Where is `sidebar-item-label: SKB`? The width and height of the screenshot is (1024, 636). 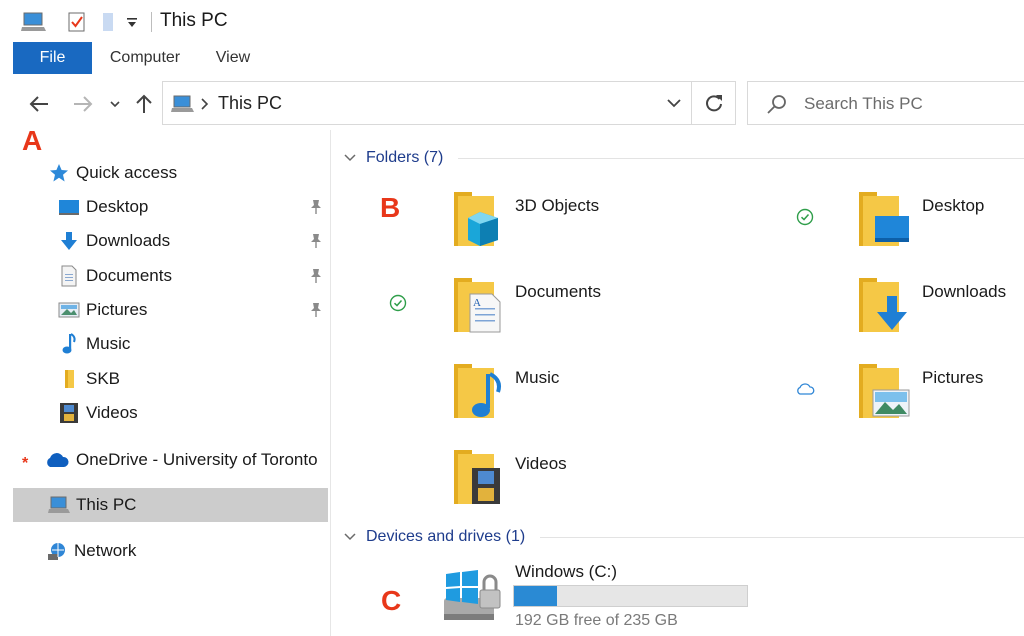
sidebar-item-label: SKB is located at coordinates (103, 378).